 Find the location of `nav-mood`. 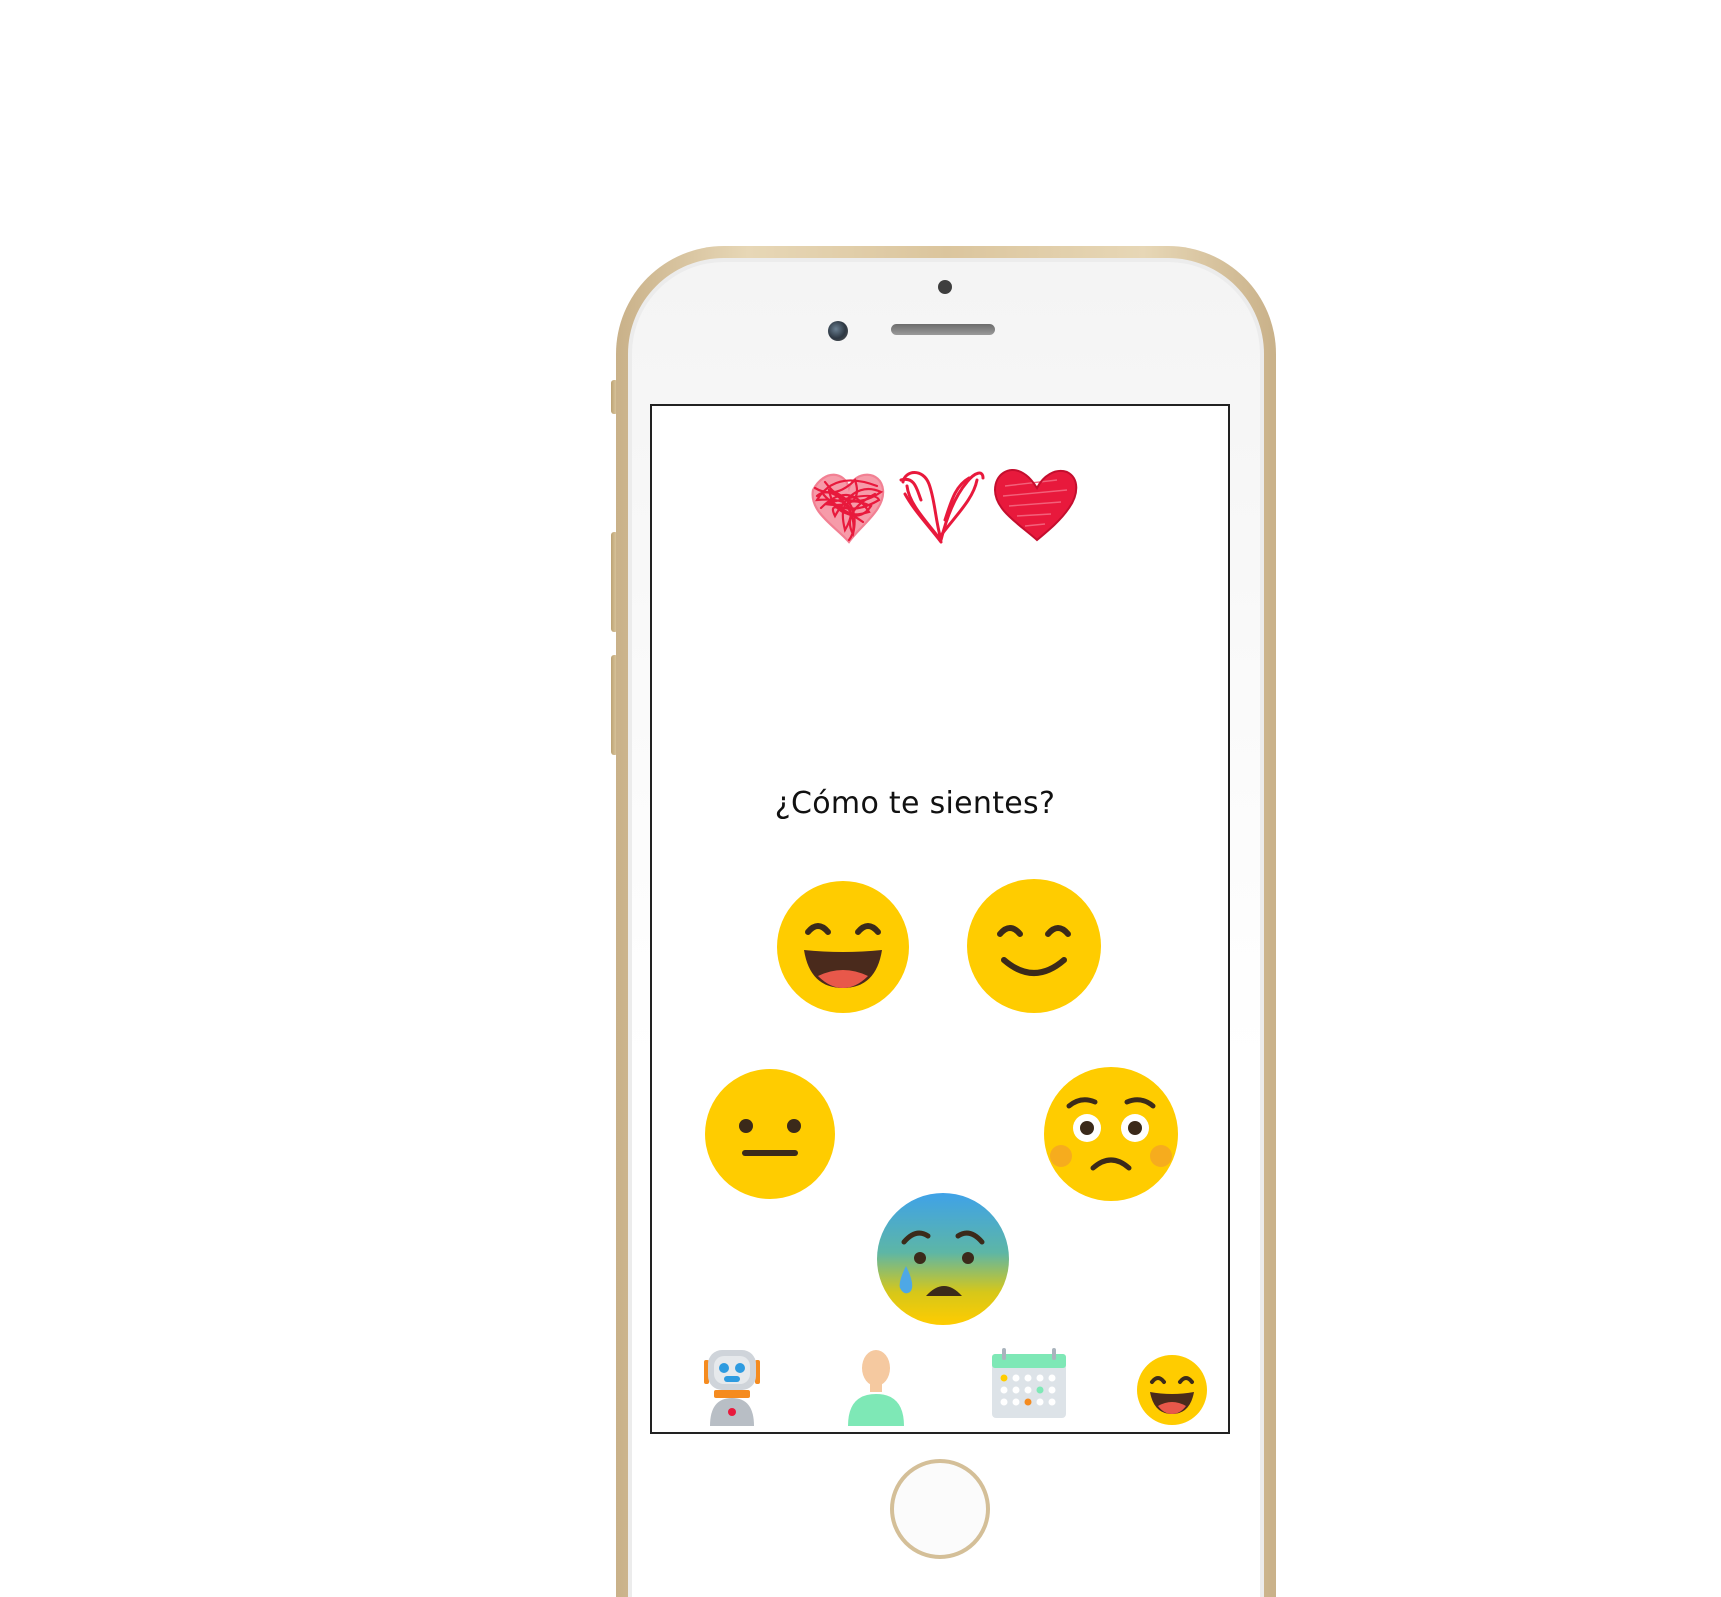

nav-mood is located at coordinates (1172, 1392).